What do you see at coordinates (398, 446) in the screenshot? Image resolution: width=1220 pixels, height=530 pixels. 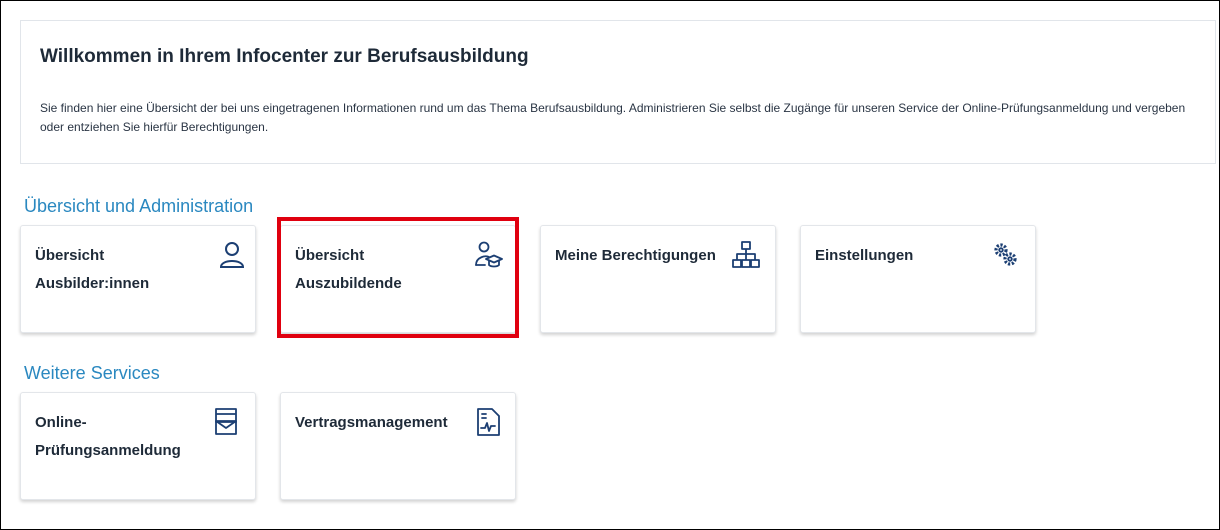 I see `tile-contract-management: Vertragsmanagement` at bounding box center [398, 446].